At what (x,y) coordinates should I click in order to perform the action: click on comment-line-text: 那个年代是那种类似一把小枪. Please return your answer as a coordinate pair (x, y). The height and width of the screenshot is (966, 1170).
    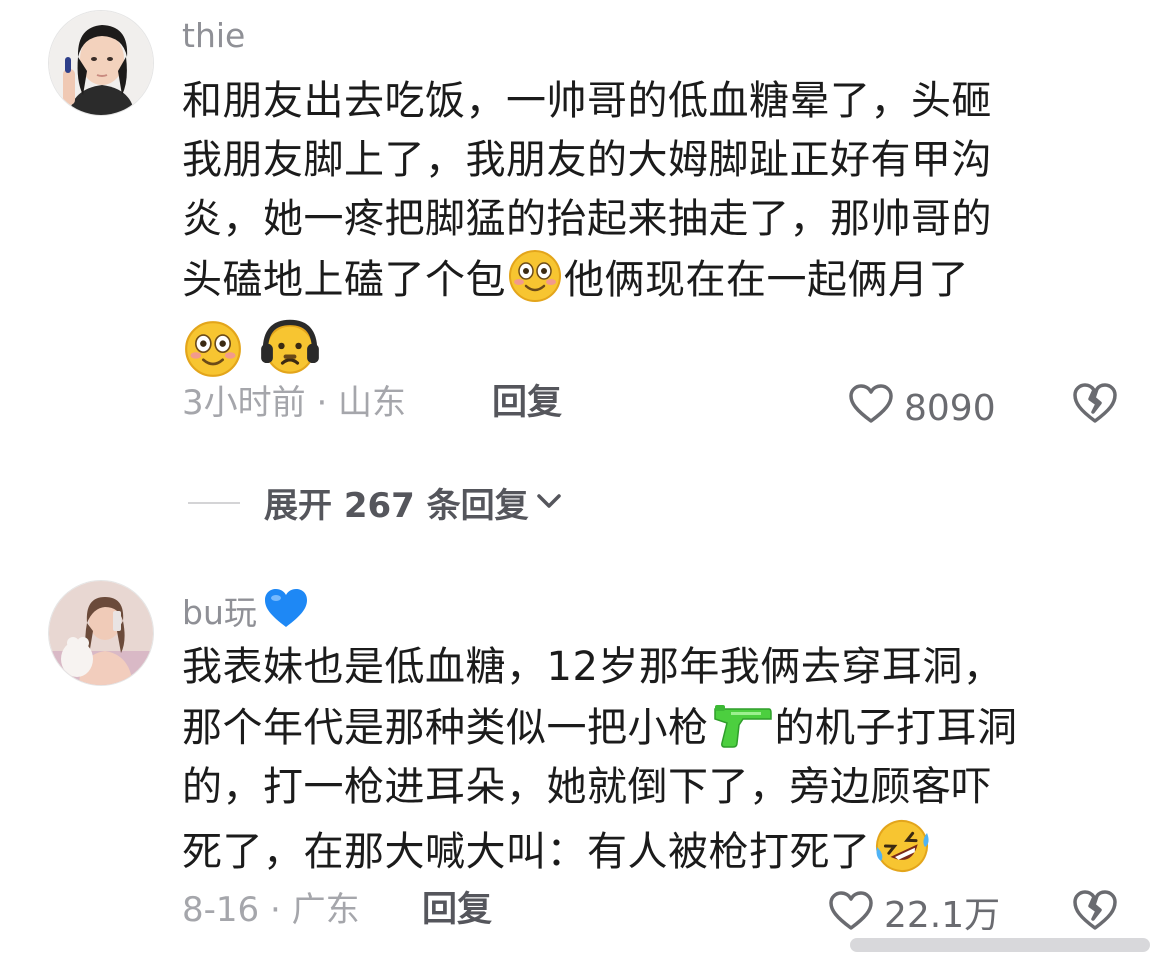
    Looking at the image, I should click on (445, 728).